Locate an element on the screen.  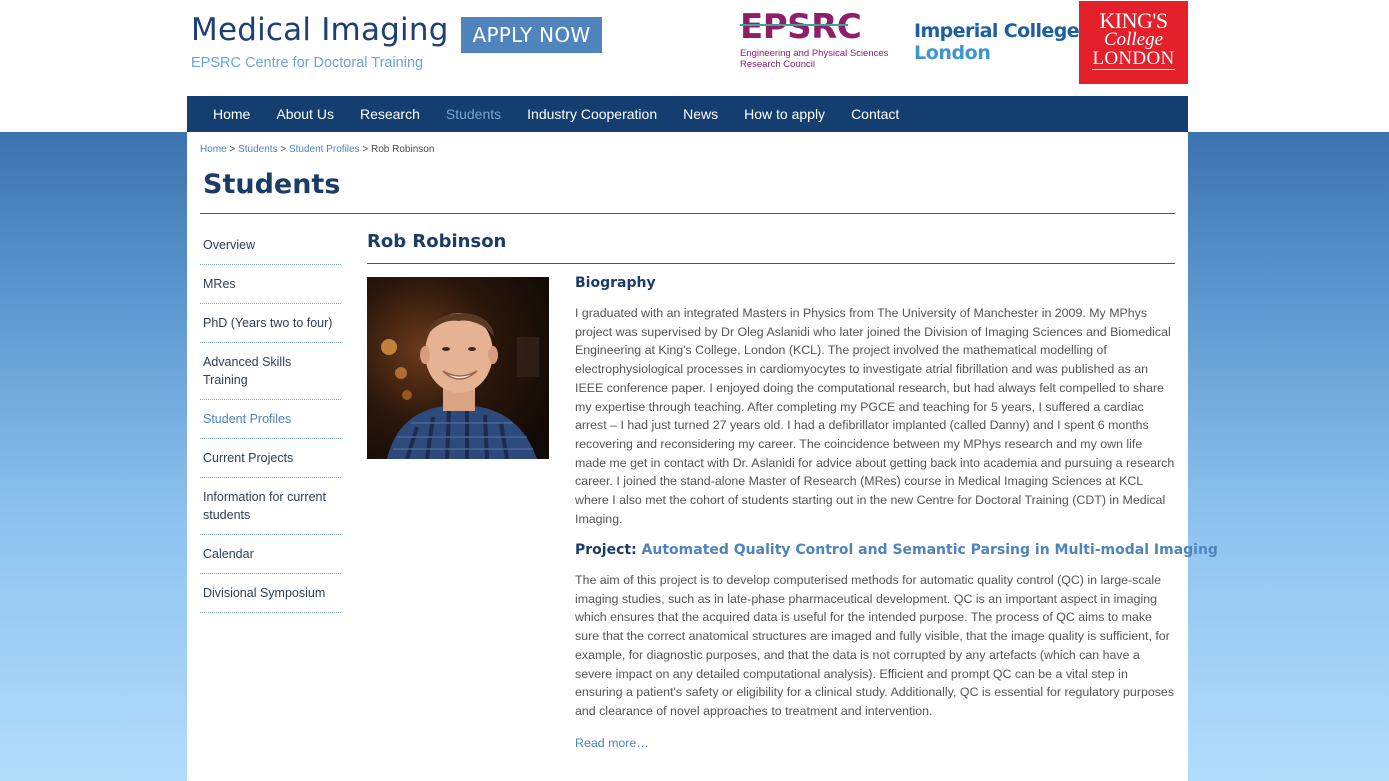
kings-college-logo: KING'S College LONDON is located at coordinates (1133, 42).